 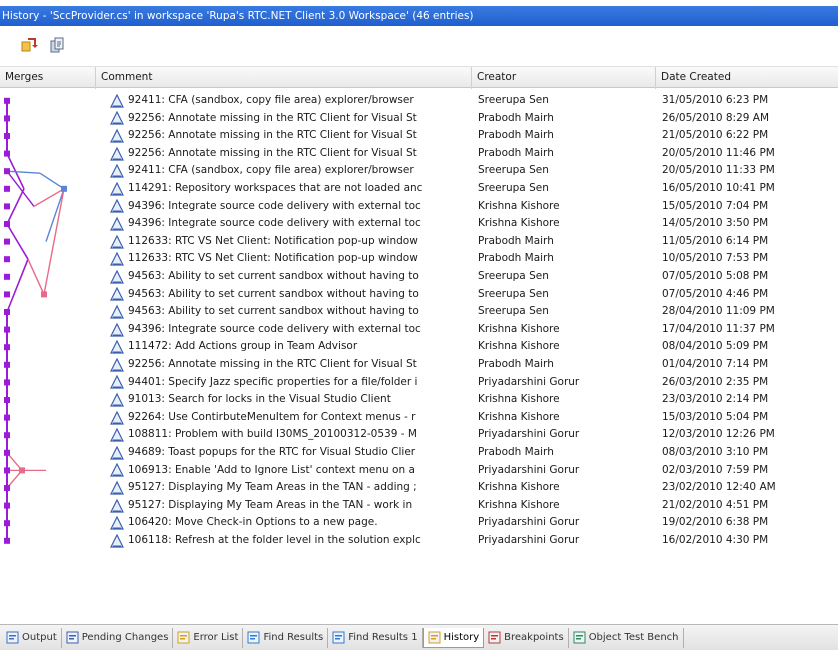 What do you see at coordinates (284, 78) in the screenshot?
I see `comment-column-header: Comment` at bounding box center [284, 78].